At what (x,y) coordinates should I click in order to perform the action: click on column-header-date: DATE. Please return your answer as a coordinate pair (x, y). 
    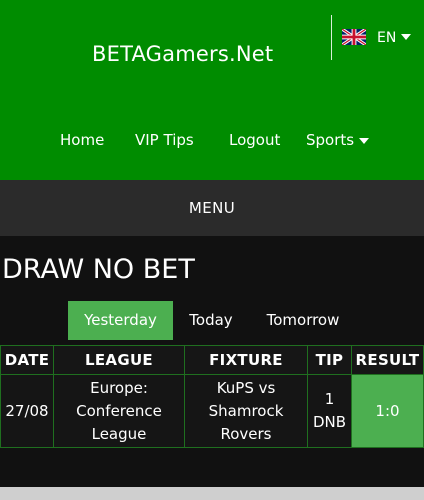
    Looking at the image, I should click on (27, 360).